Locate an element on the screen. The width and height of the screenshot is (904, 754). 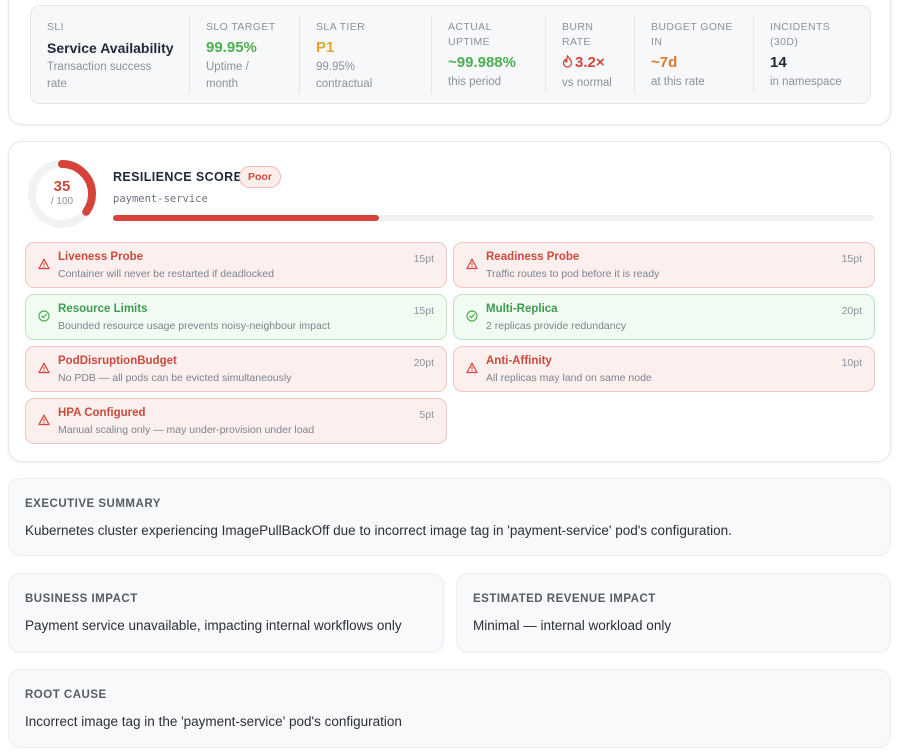
check-description: 2 replicas provide redundancy is located at coordinates (556, 326).